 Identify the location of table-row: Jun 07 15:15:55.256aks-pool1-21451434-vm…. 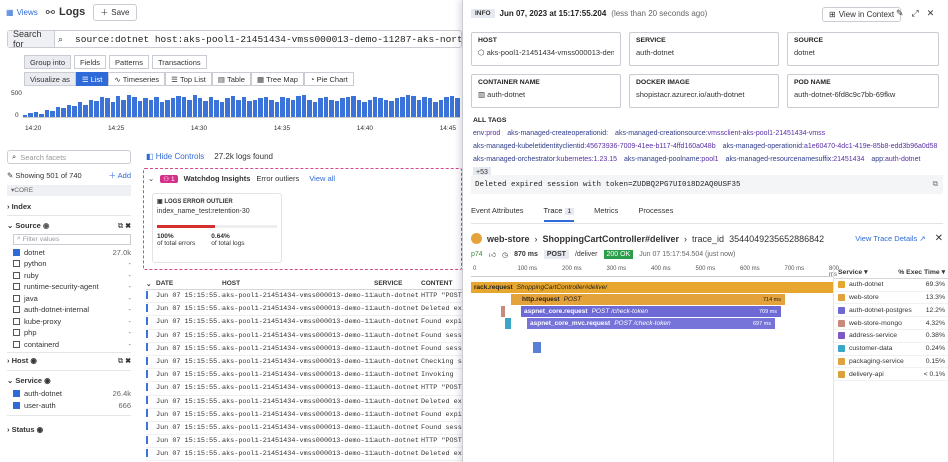
(304, 442).